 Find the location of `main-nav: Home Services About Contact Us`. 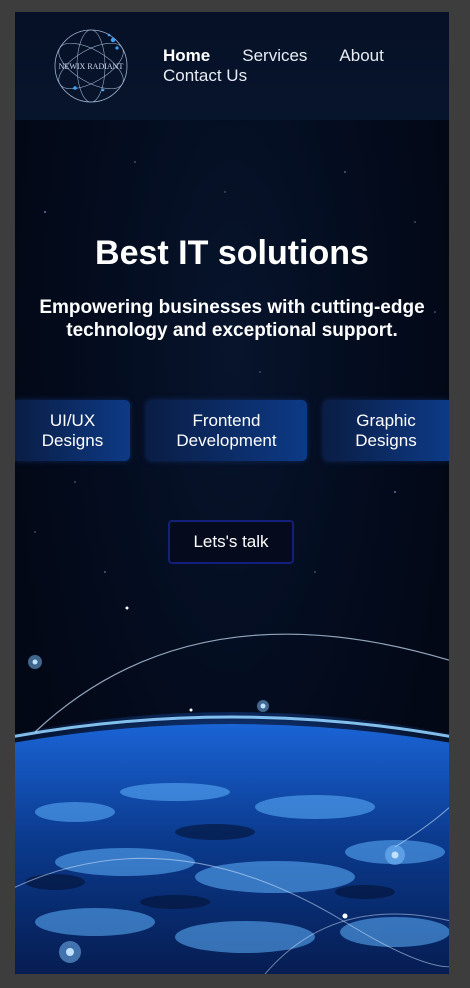

main-nav: Home Services About Contact Us is located at coordinates (298, 66).